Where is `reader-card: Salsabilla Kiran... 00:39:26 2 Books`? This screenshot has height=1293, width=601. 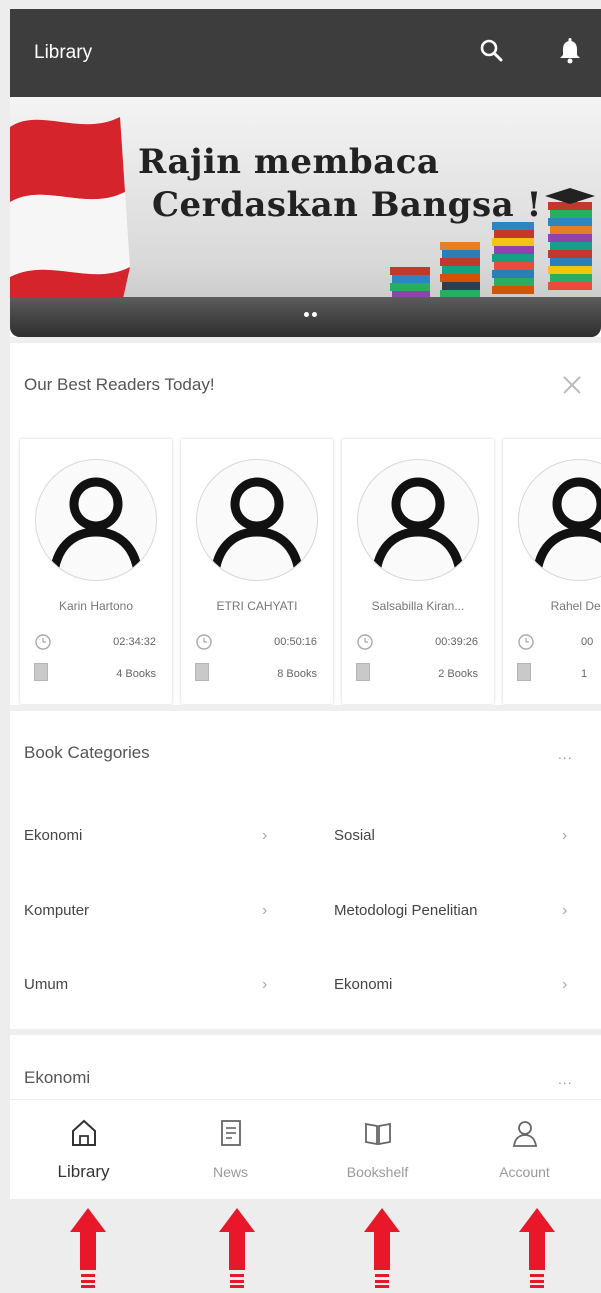 reader-card: Salsabilla Kiran... 00:39:26 2 Books is located at coordinates (418, 571).